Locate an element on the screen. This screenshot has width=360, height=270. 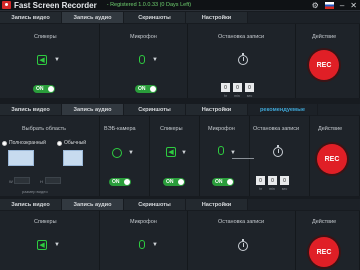
settings-gear-icon: ⚙ is located at coordinates (315, 5).